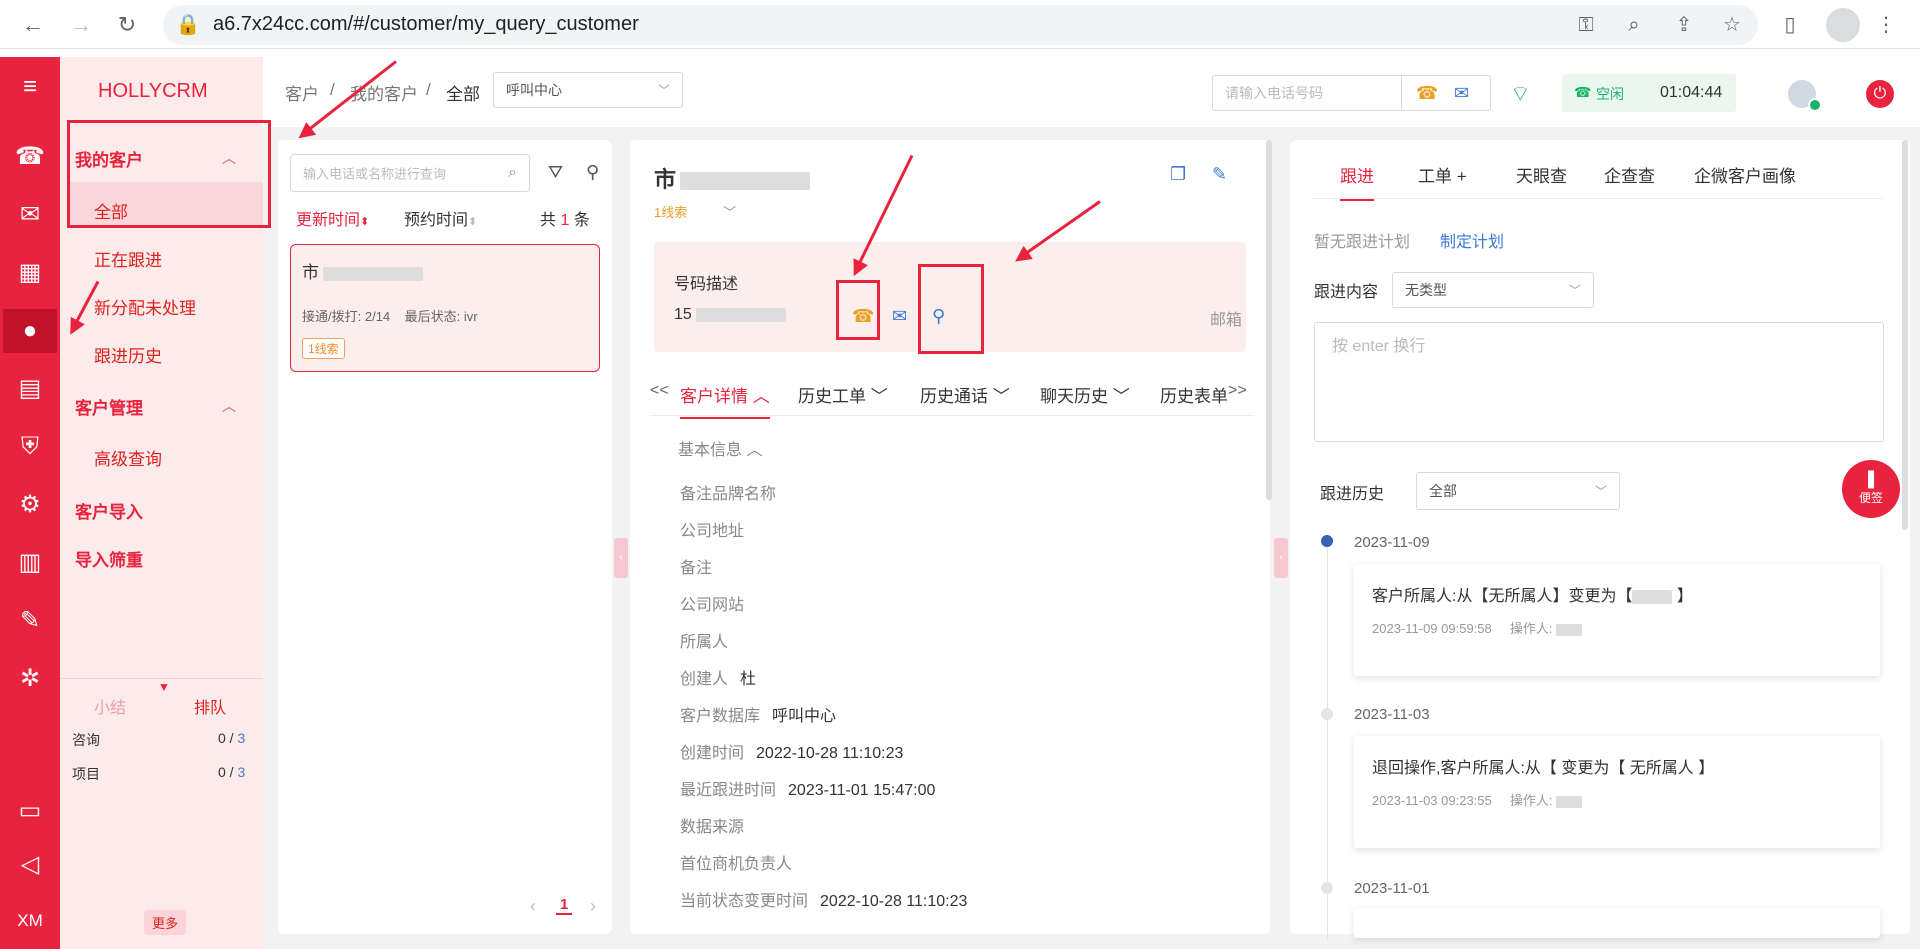  Describe the element at coordinates (332, 218) in the screenshot. I see `sort-update-time: 更新时间⬍` at that location.